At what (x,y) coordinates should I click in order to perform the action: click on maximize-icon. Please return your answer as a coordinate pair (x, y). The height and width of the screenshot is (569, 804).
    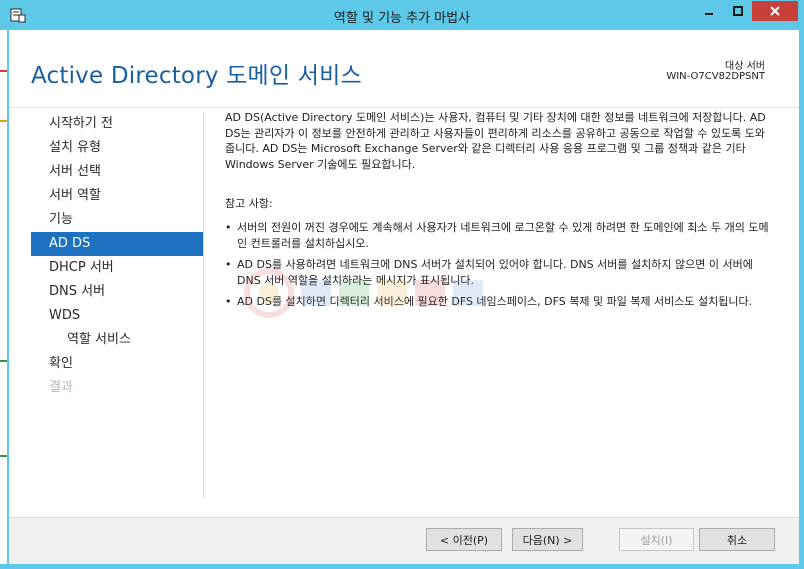
    Looking at the image, I should click on (737, 11).